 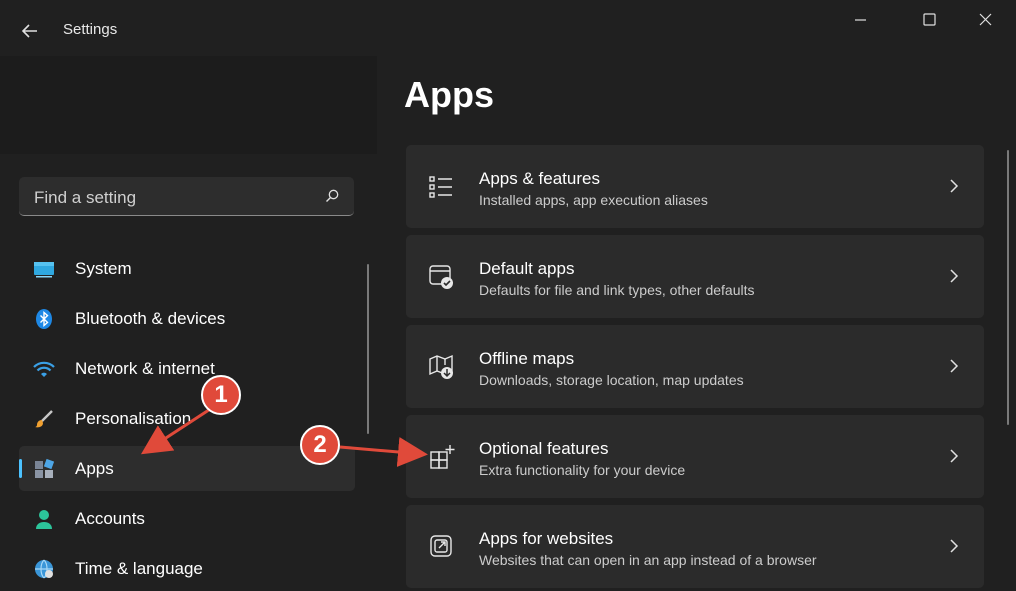 What do you see at coordinates (368, 349) in the screenshot?
I see `sidebar-scrollbar` at bounding box center [368, 349].